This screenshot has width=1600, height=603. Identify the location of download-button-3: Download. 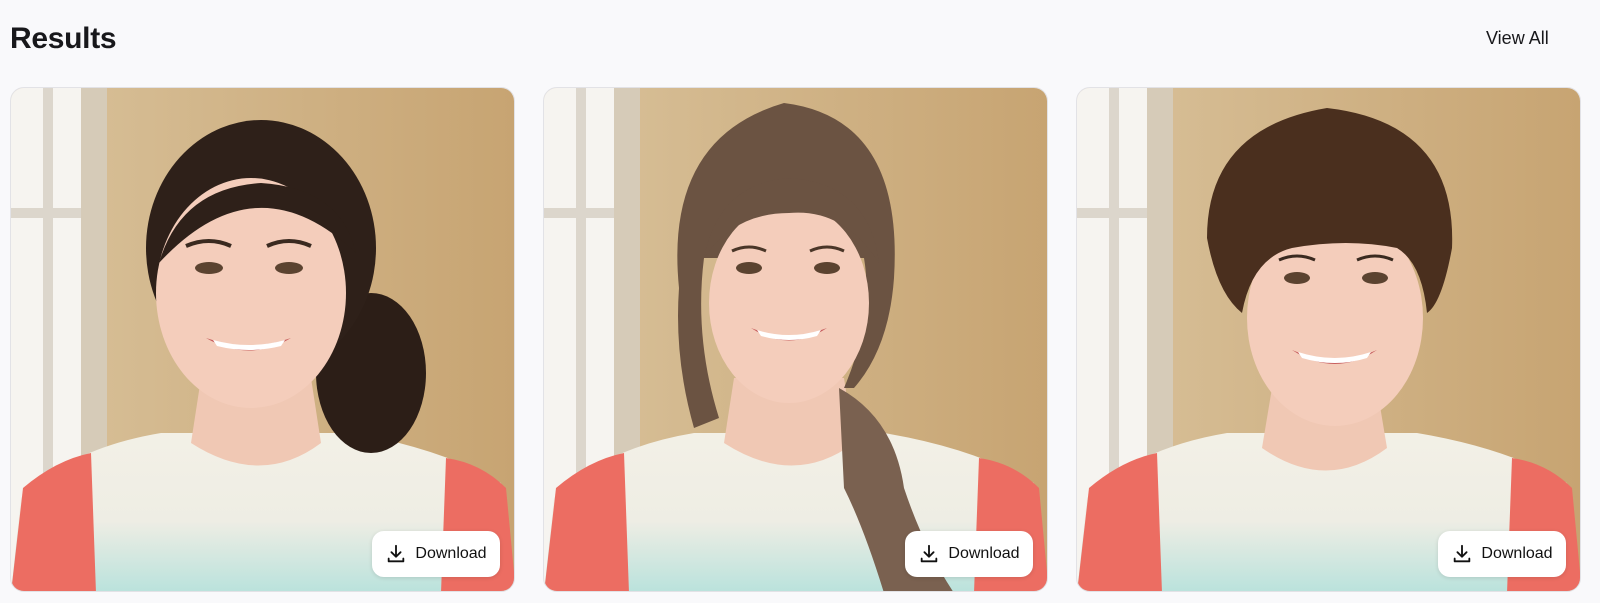
(1502, 554).